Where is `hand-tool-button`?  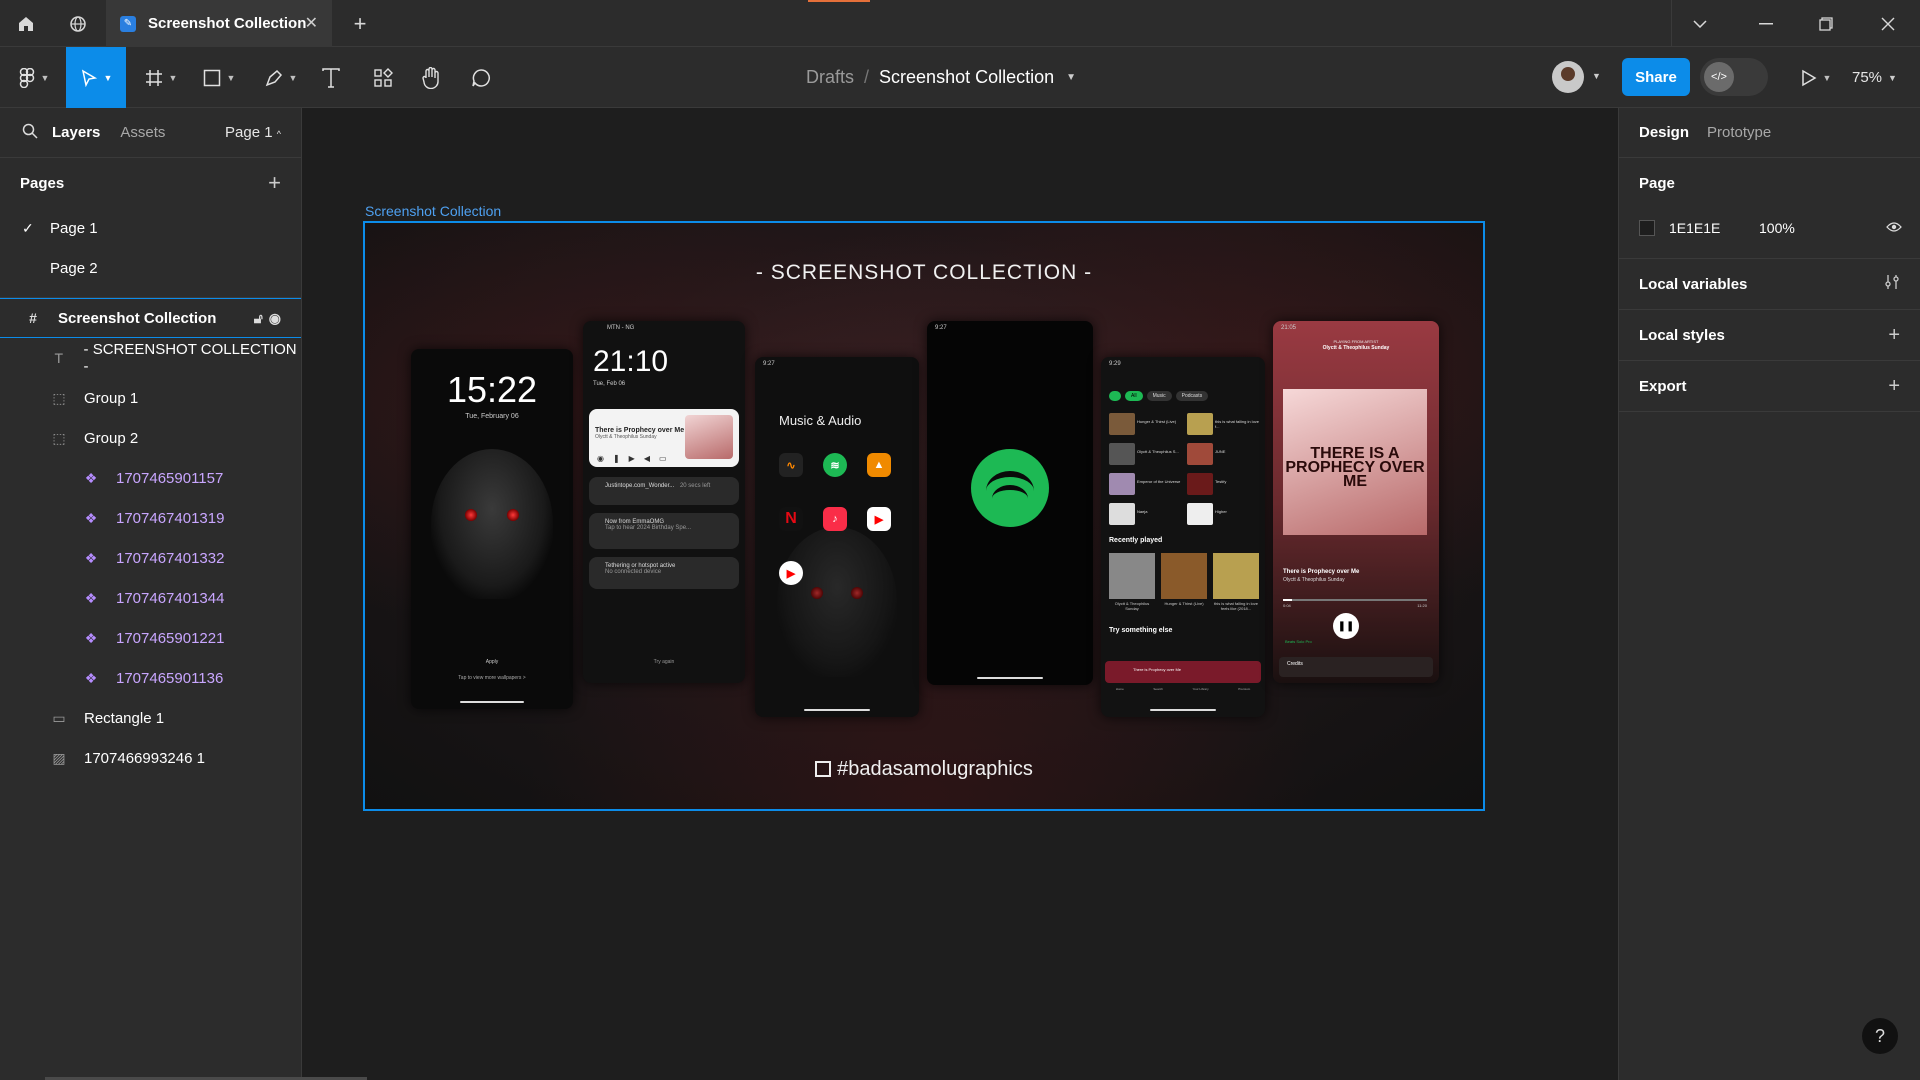
hand-tool-button is located at coordinates (431, 77).